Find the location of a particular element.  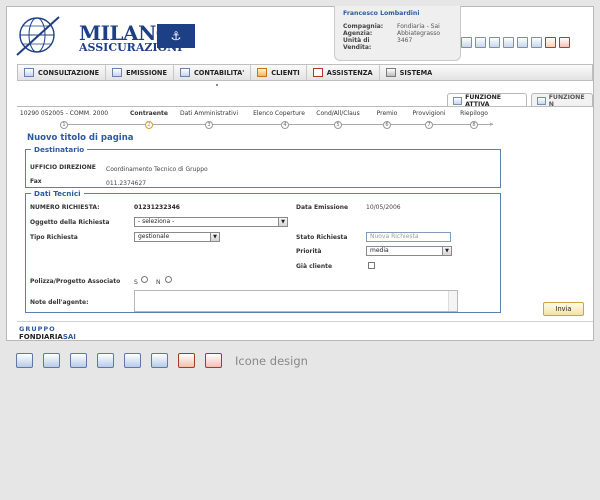

company-label: Compagnia: is located at coordinates (363, 26).